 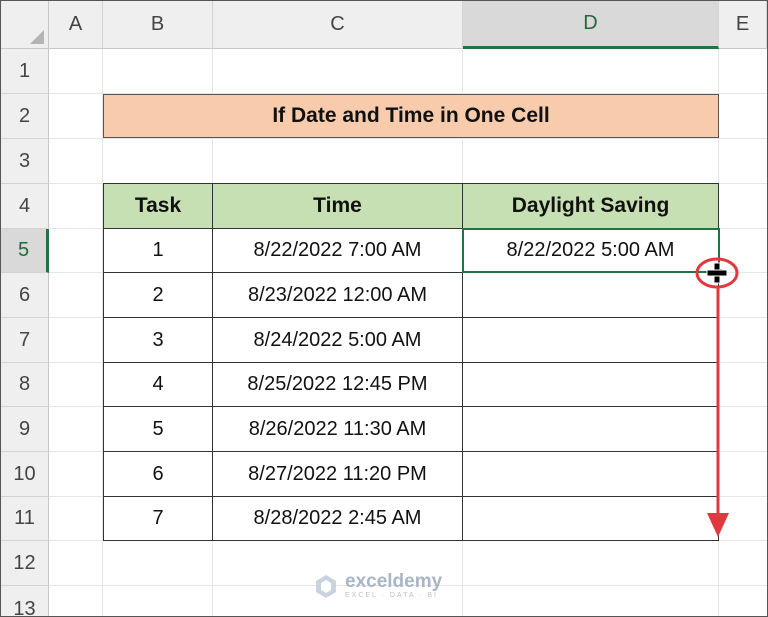 What do you see at coordinates (718, 272) in the screenshot?
I see `fill-handle` at bounding box center [718, 272].